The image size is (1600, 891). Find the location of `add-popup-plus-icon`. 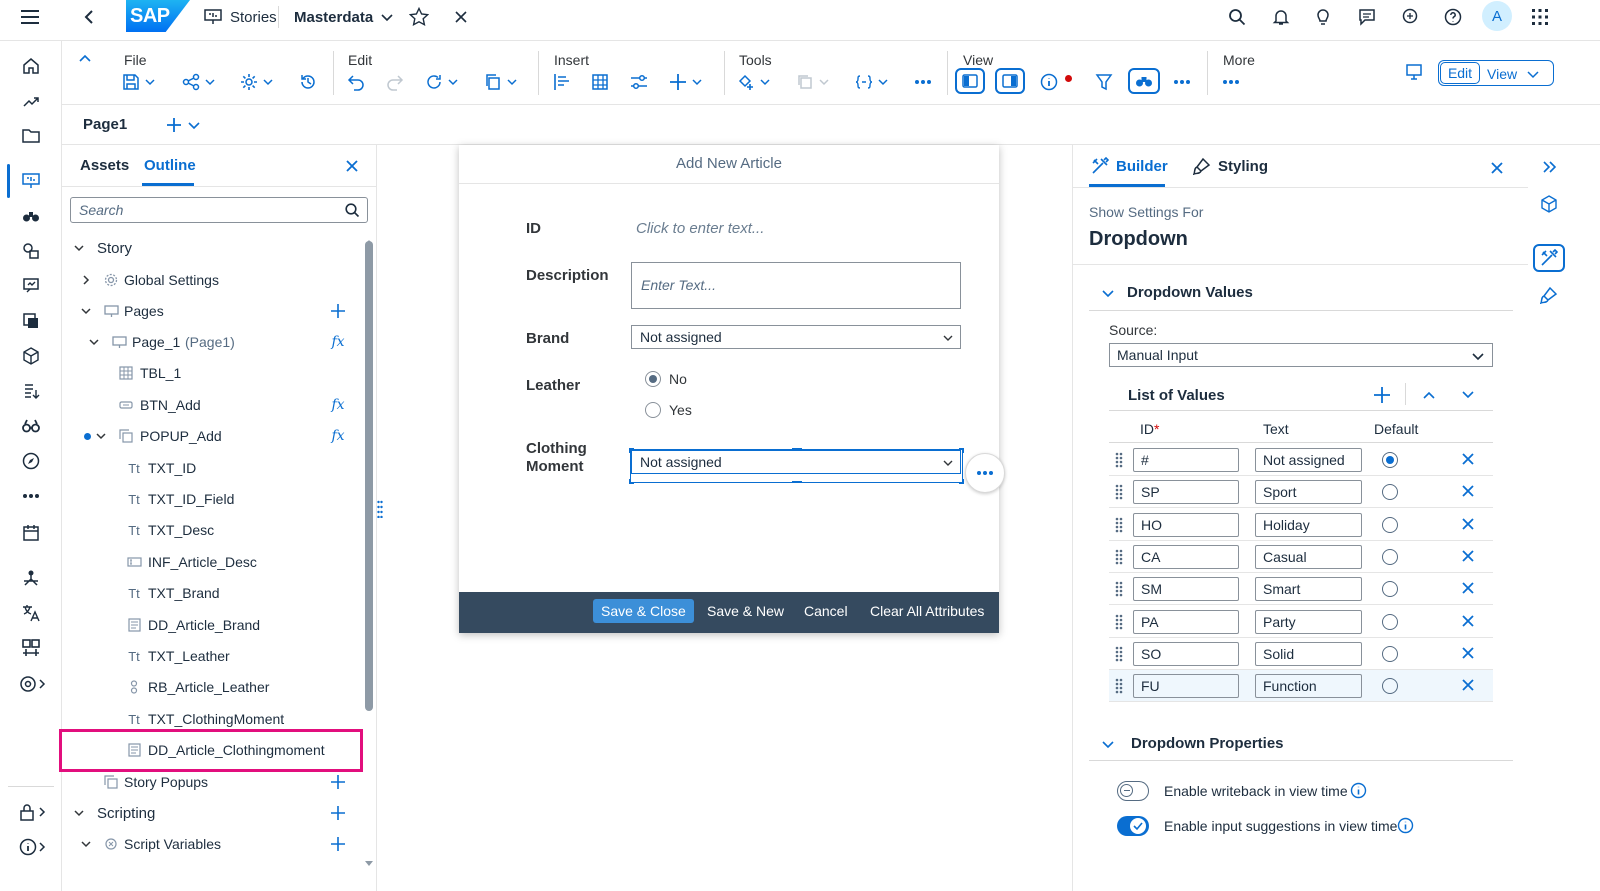

add-popup-plus-icon is located at coordinates (338, 782).